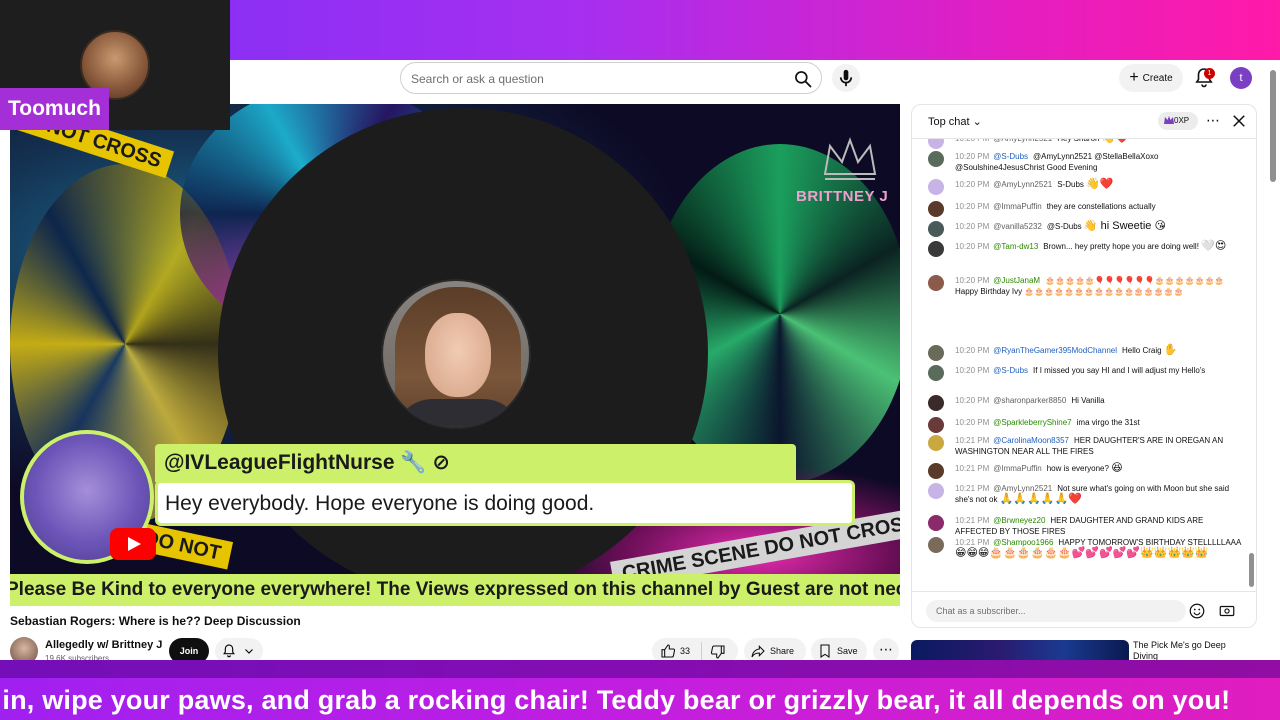  Describe the element at coordinates (1273, 361) in the screenshot. I see `page-scrollbar` at that location.